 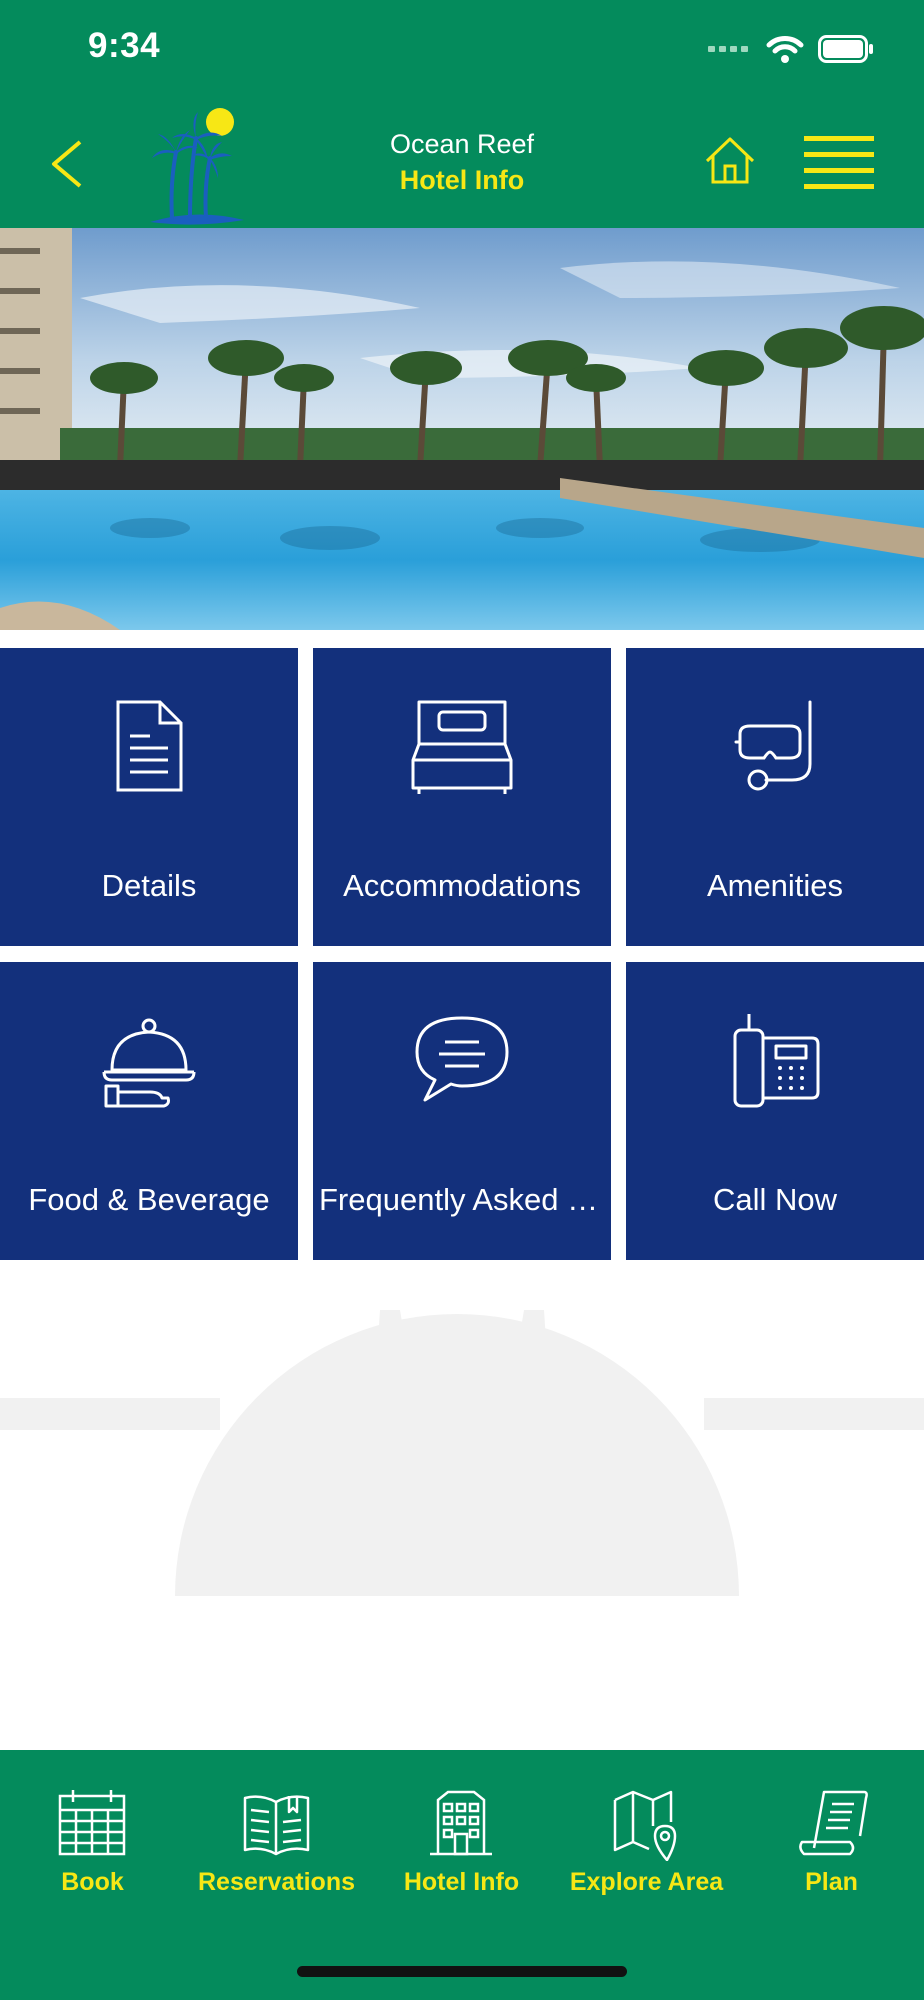 I want to click on tab-reservations: Reservations, so click(x=276, y=1850).